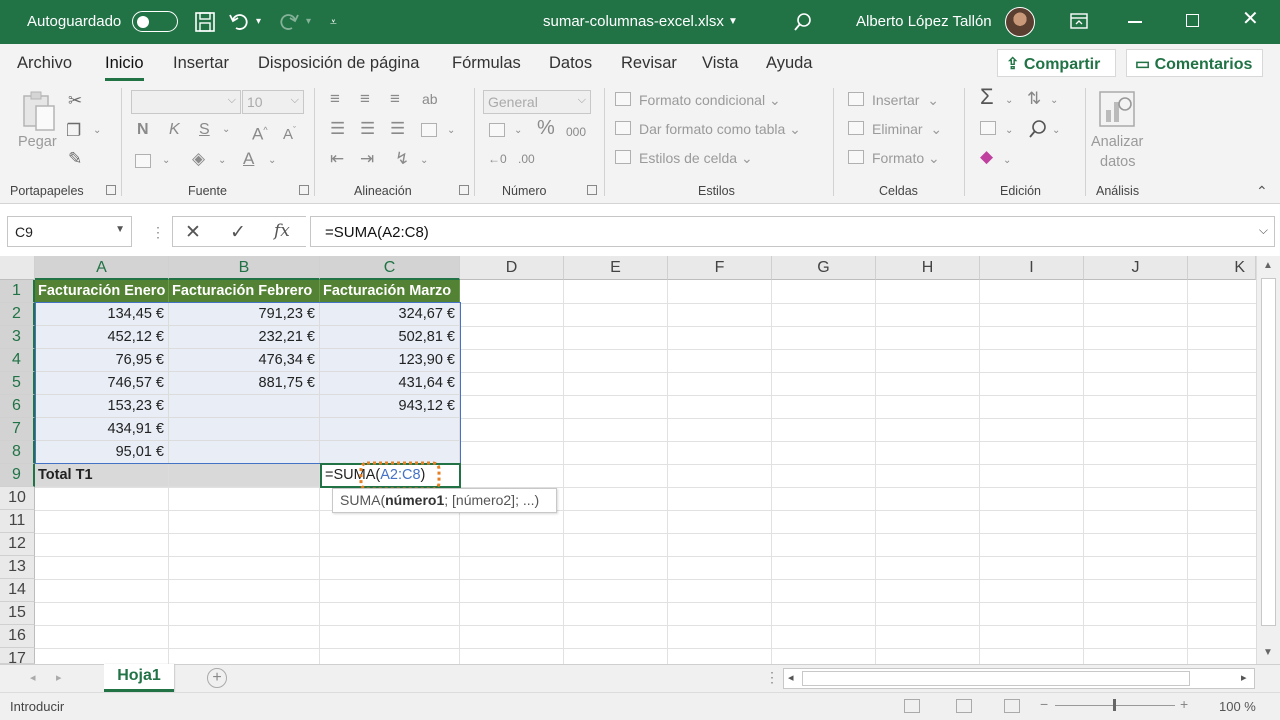  What do you see at coordinates (1194, 63) in the screenshot?
I see `comments-button: ▭ Comentarios` at bounding box center [1194, 63].